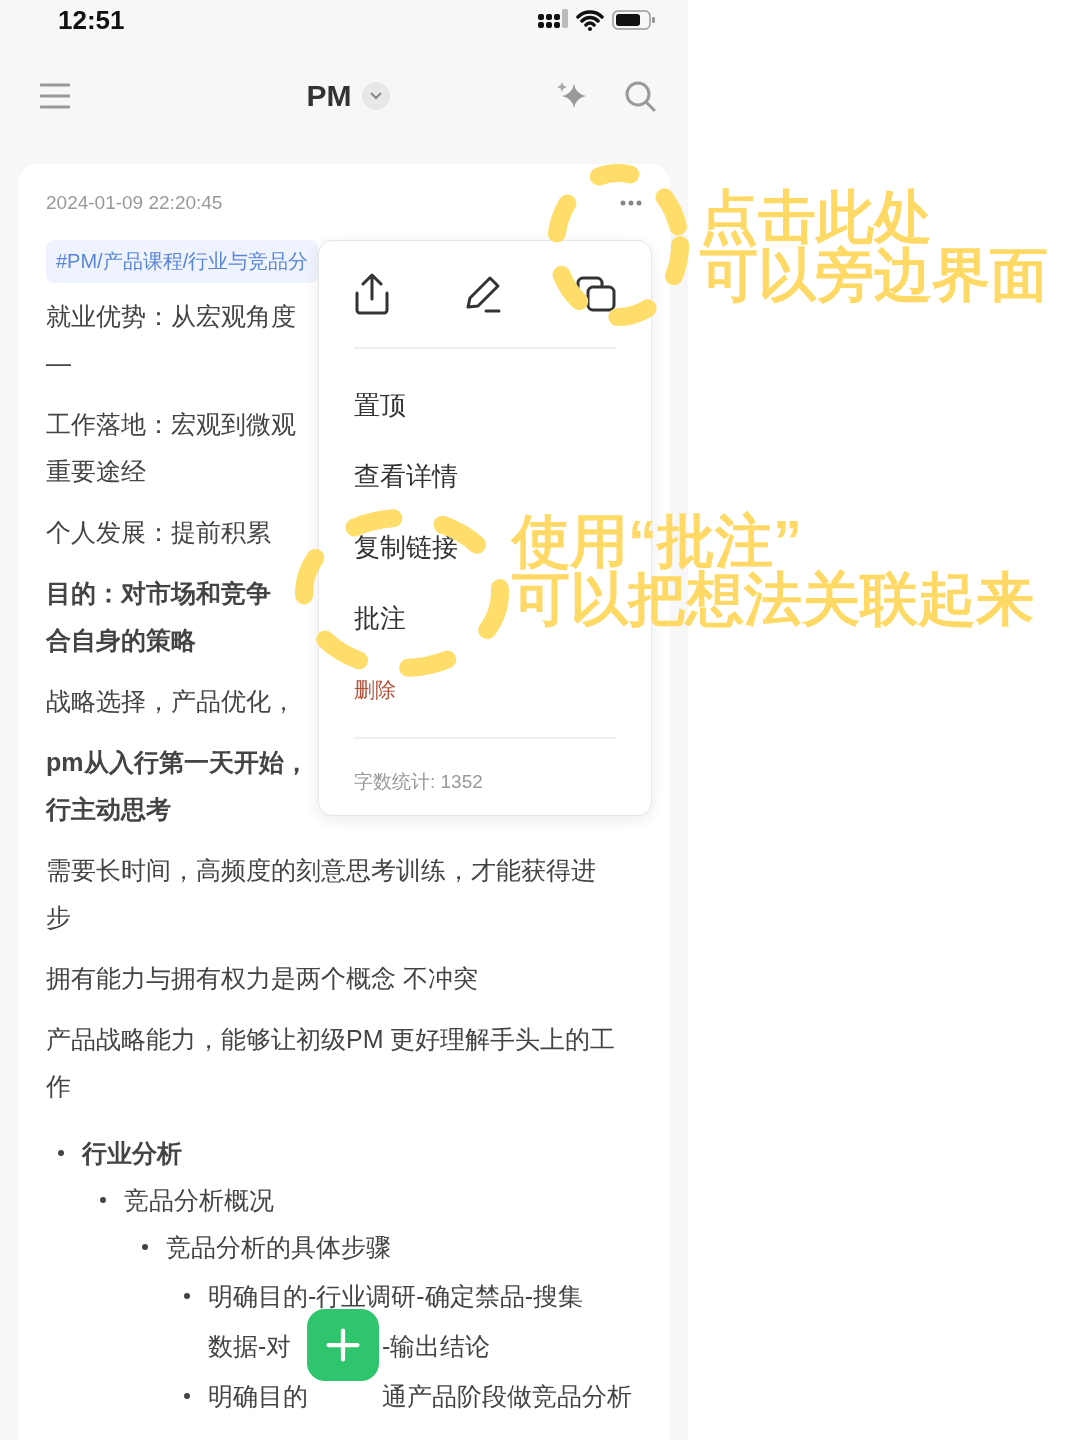  I want to click on menu-item: 批注, so click(380, 618).